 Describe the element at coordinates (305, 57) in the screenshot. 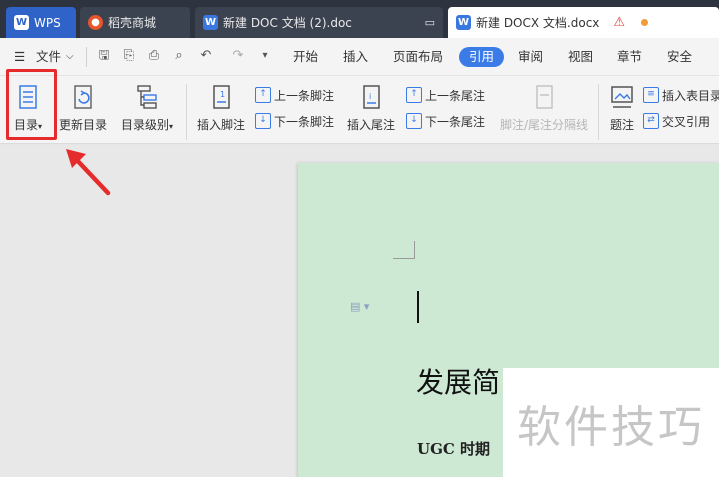

I see `menu-start: 开始` at that location.